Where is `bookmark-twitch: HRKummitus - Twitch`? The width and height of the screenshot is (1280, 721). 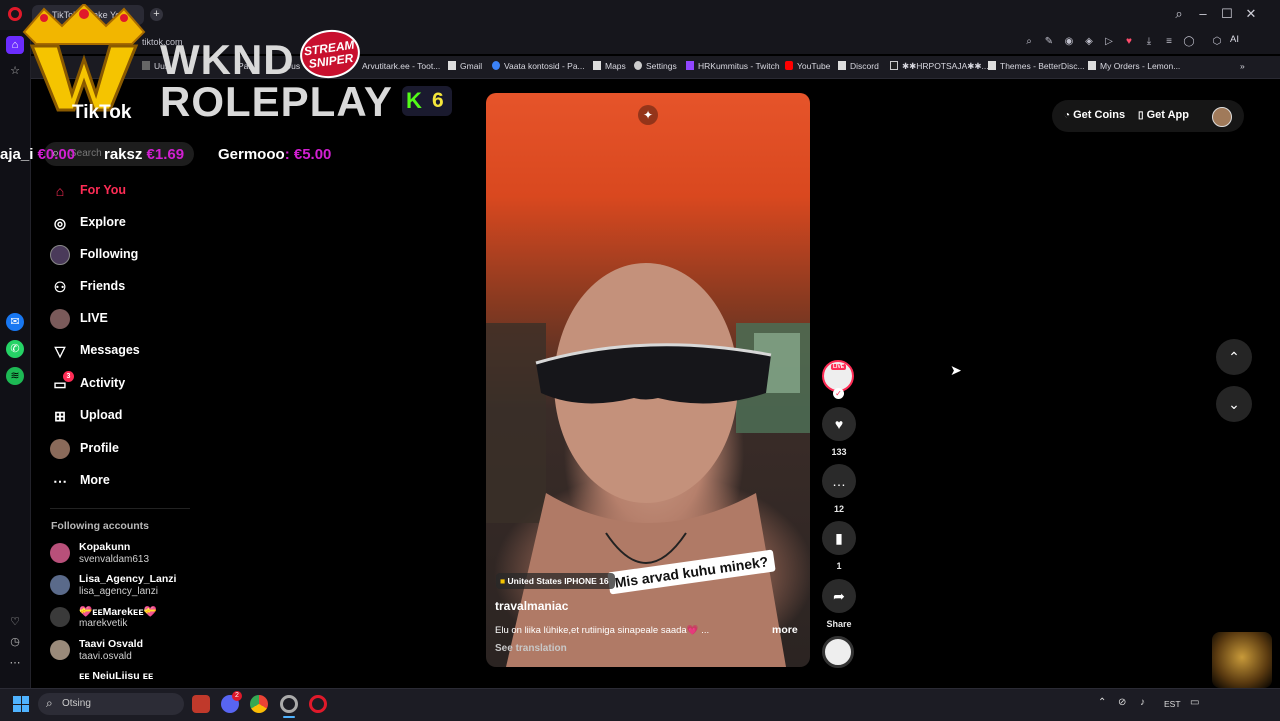 bookmark-twitch: HRKummitus - Twitch is located at coordinates (733, 66).